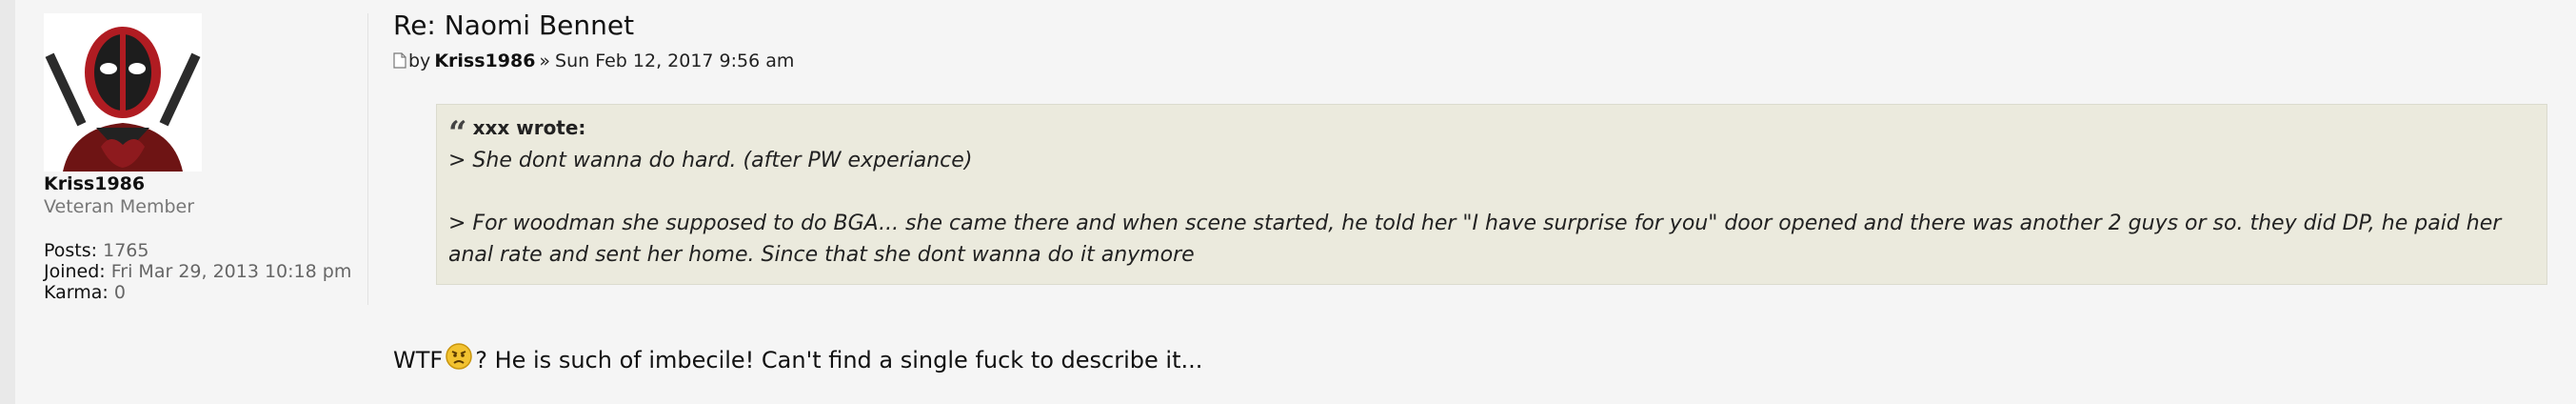 The width and height of the screenshot is (2576, 404). I want to click on posts-label: Posts:, so click(71, 250).